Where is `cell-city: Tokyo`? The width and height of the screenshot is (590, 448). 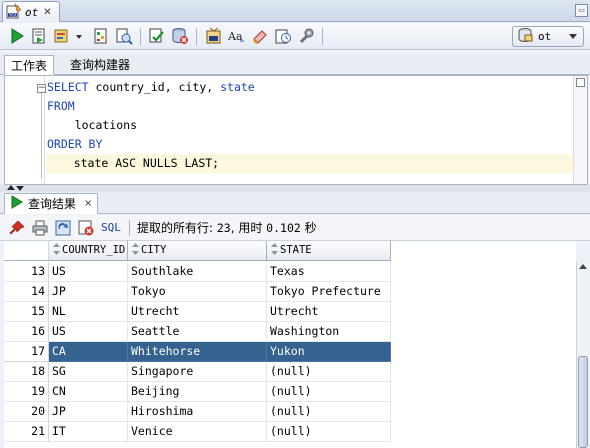
cell-city: Tokyo is located at coordinates (197, 292).